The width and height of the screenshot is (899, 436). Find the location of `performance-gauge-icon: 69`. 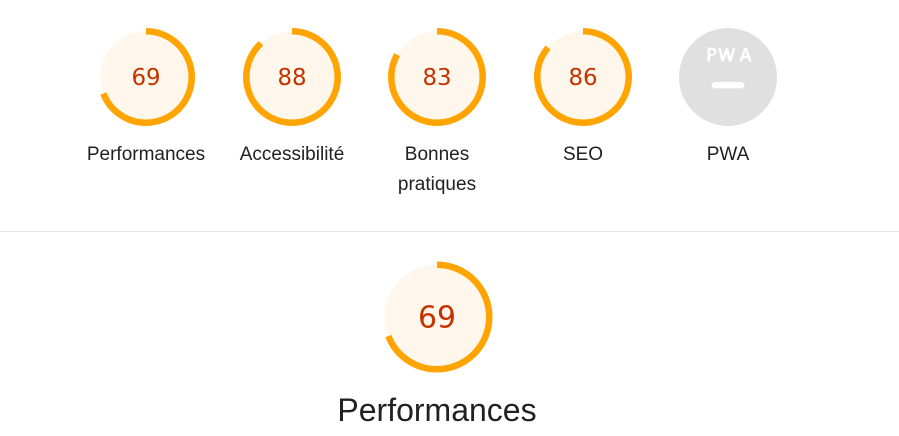

performance-gauge-icon: 69 is located at coordinates (146, 77).